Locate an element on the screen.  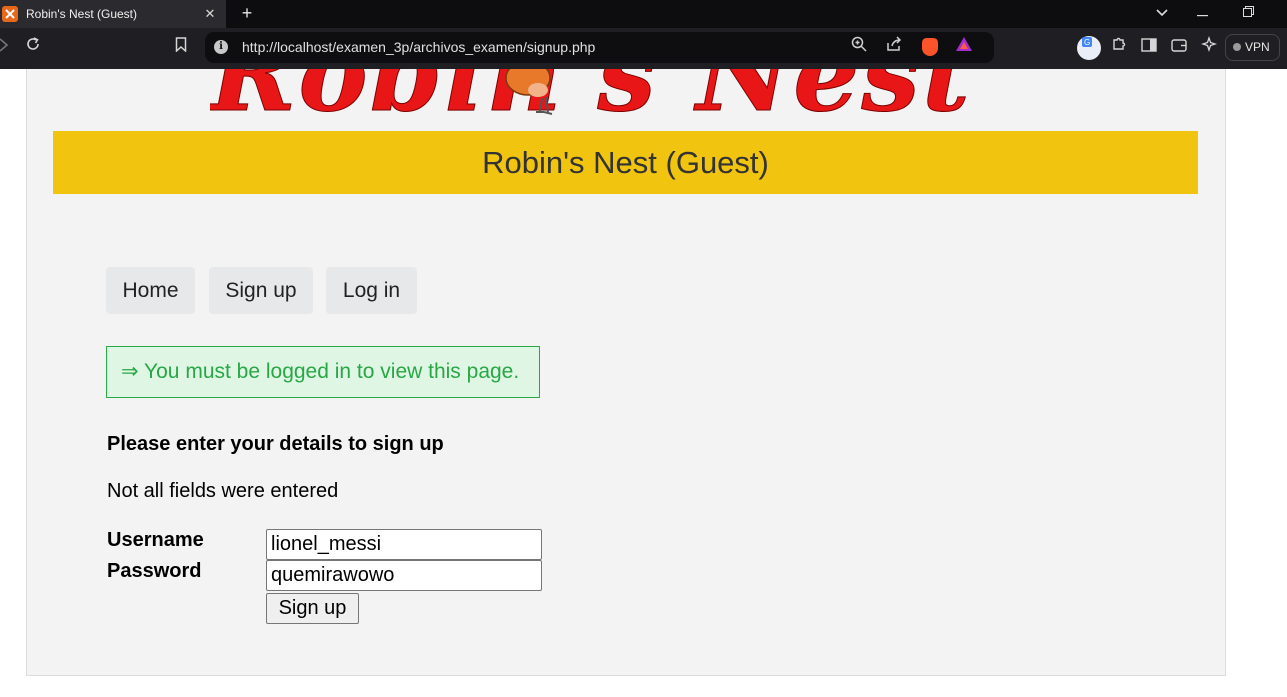
banner-title: Robin's Nest (Guest) is located at coordinates (625, 162).